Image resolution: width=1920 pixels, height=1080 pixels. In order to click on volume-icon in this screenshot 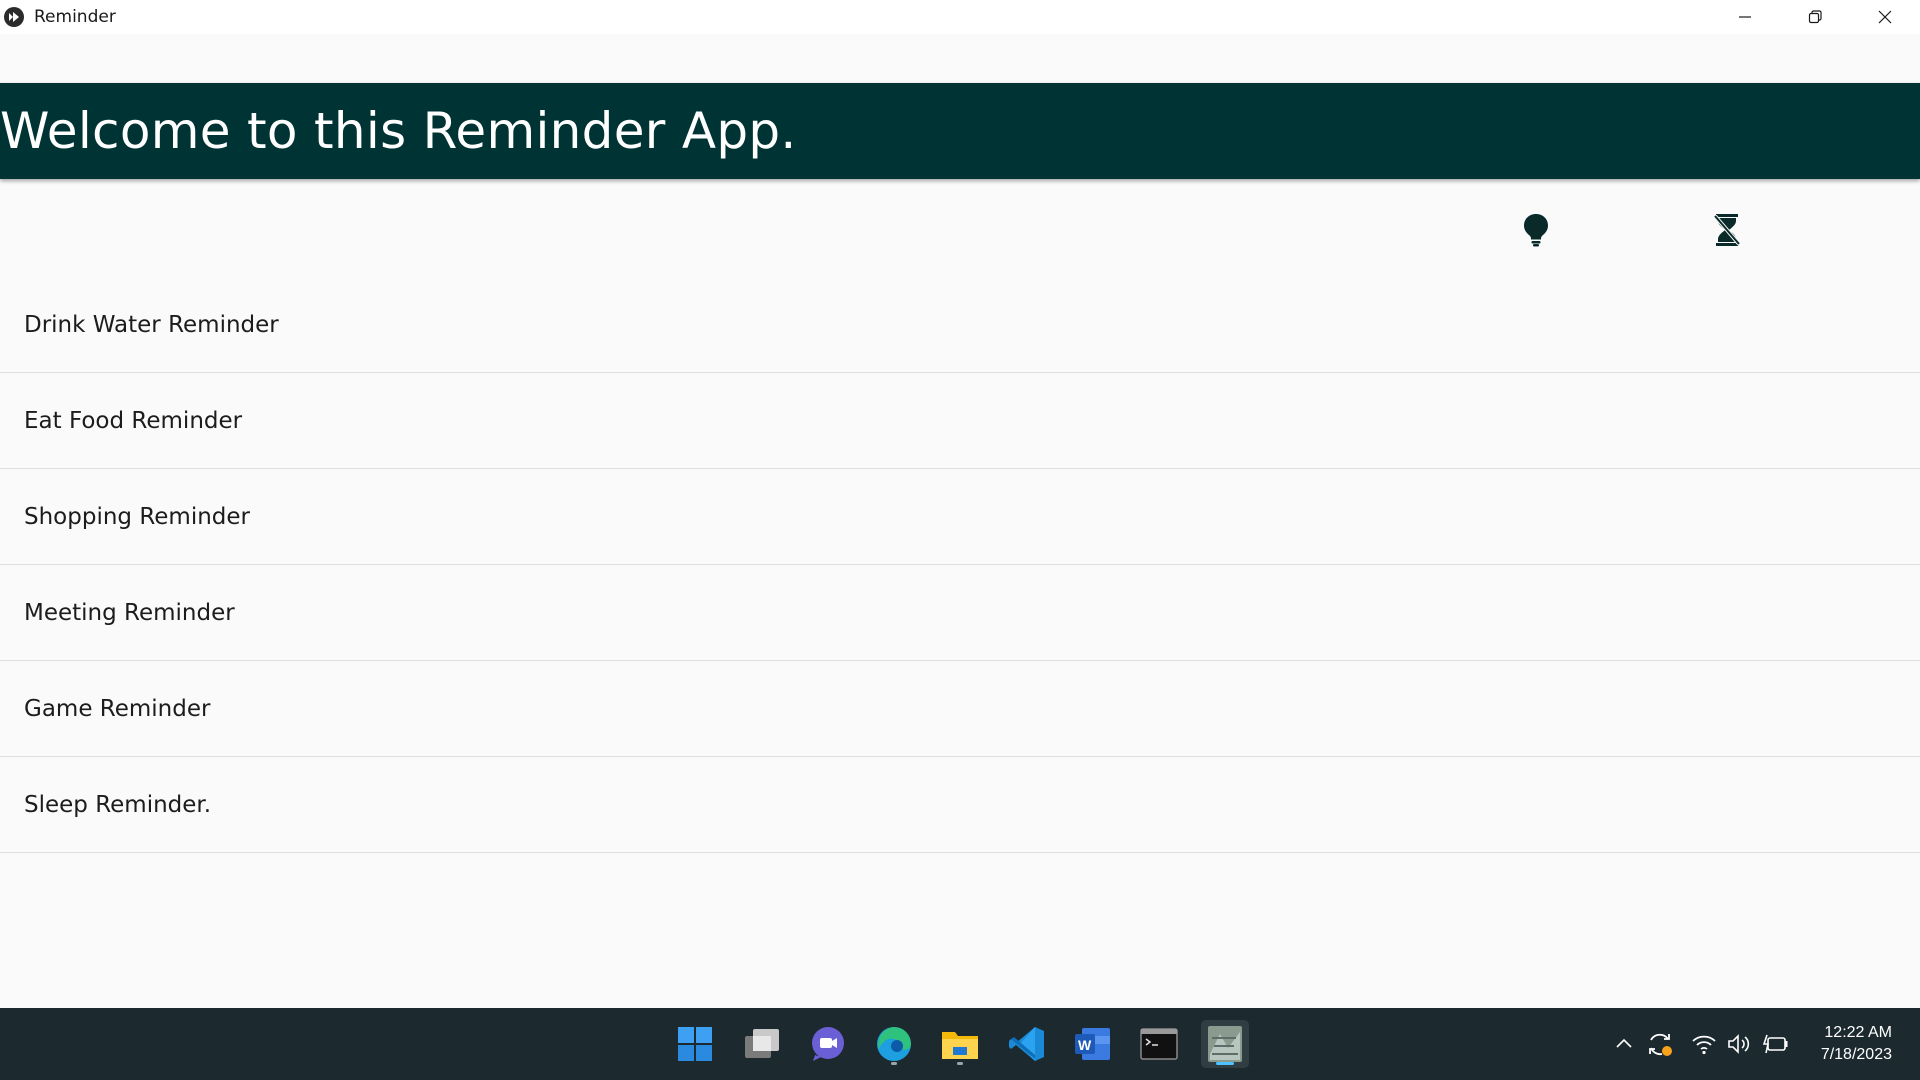, I will do `click(1739, 1044)`.